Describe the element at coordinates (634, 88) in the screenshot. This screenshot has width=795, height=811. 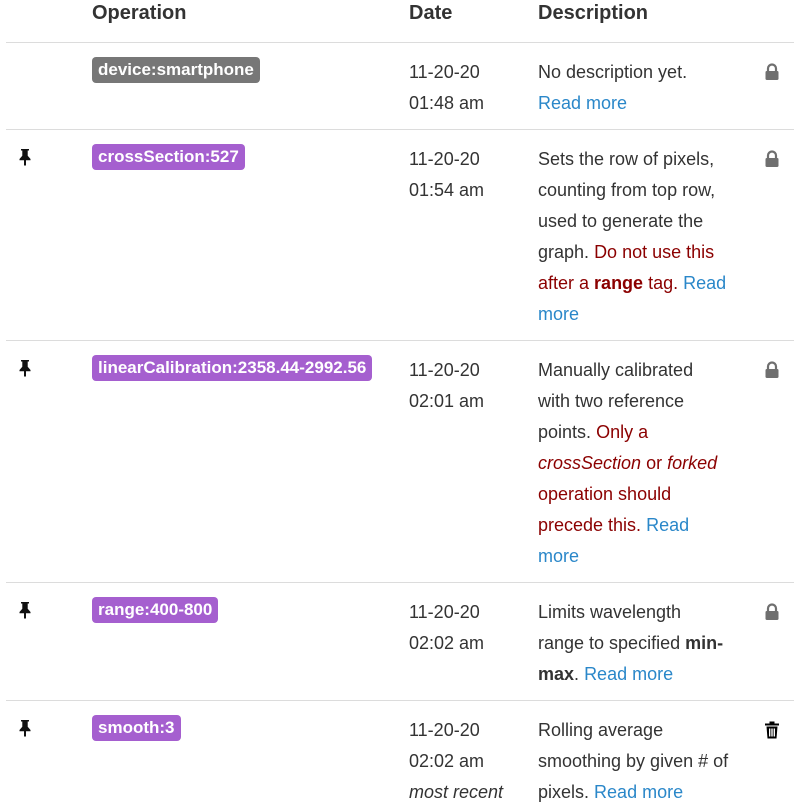
I see `description-cell: No description yet. Read more` at that location.